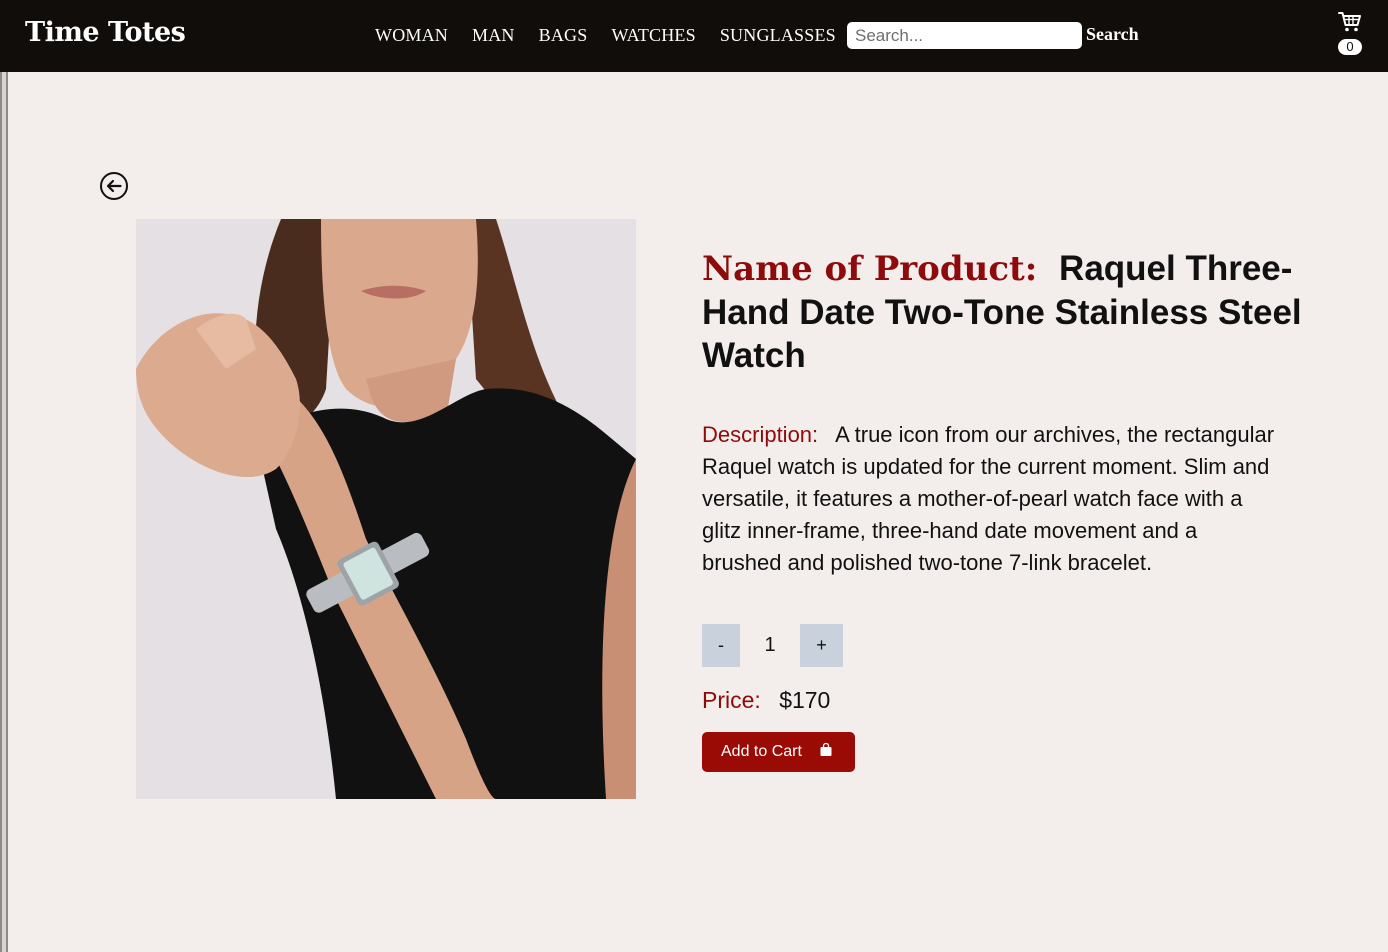 The width and height of the screenshot is (1388, 952). I want to click on nav-link-sunglasses: SUNGLASSES, so click(778, 35).